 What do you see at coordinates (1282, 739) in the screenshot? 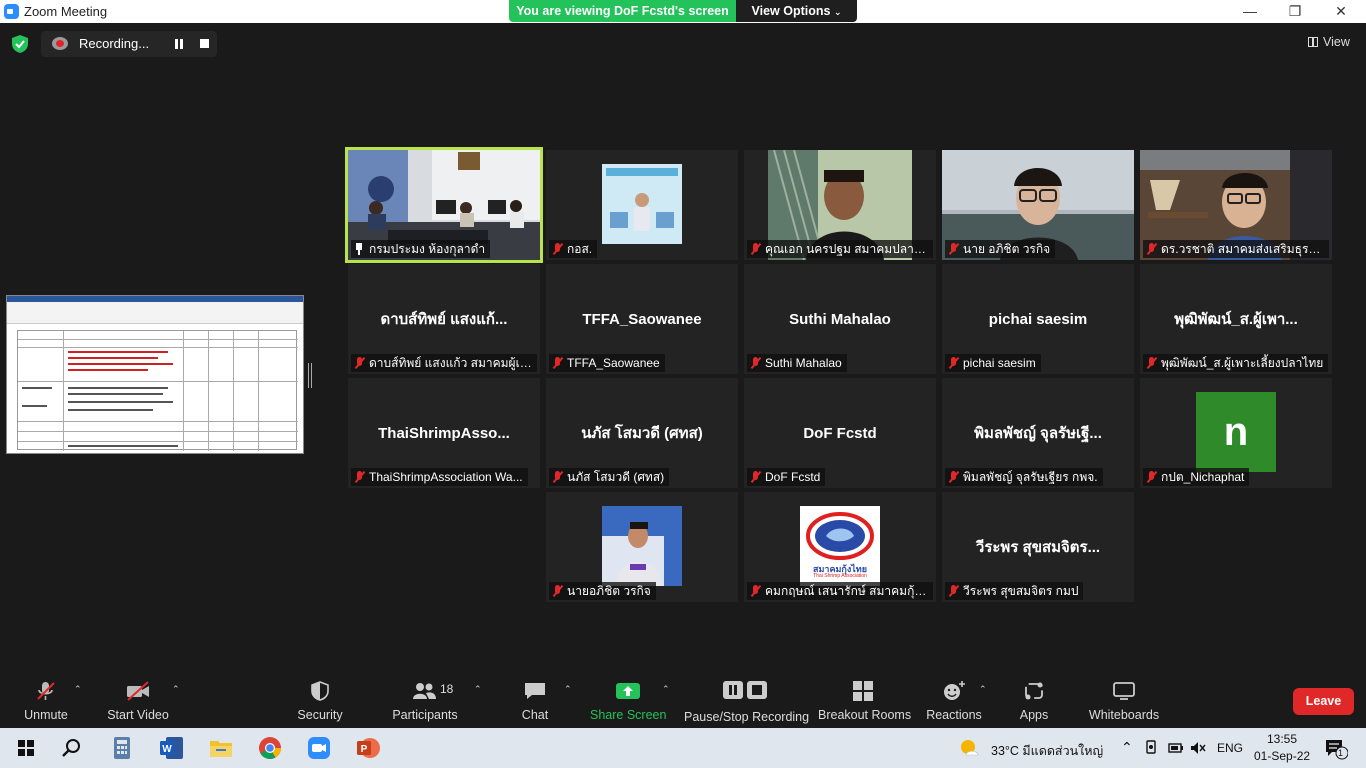
I see `clock-time: 13:55` at bounding box center [1282, 739].